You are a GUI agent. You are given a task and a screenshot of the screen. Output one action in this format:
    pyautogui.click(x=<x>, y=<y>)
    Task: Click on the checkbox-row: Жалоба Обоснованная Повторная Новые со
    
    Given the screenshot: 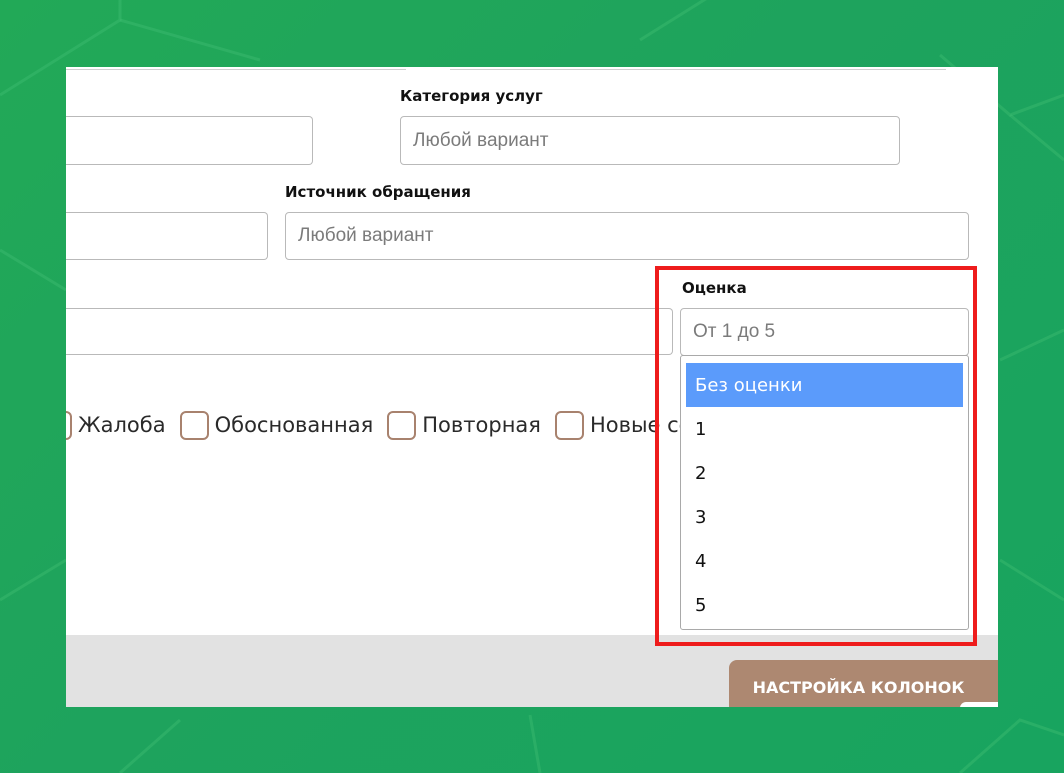 What is the action you would take?
    pyautogui.click(x=386, y=425)
    